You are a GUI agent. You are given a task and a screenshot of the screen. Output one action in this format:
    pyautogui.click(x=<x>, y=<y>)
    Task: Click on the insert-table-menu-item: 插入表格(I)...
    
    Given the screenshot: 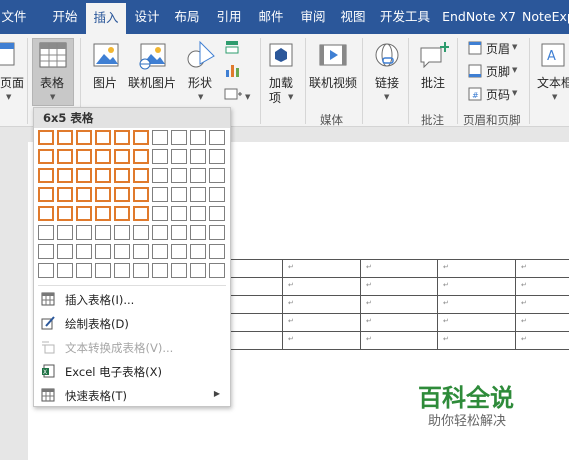 What is the action you would take?
    pyautogui.click(x=132, y=299)
    